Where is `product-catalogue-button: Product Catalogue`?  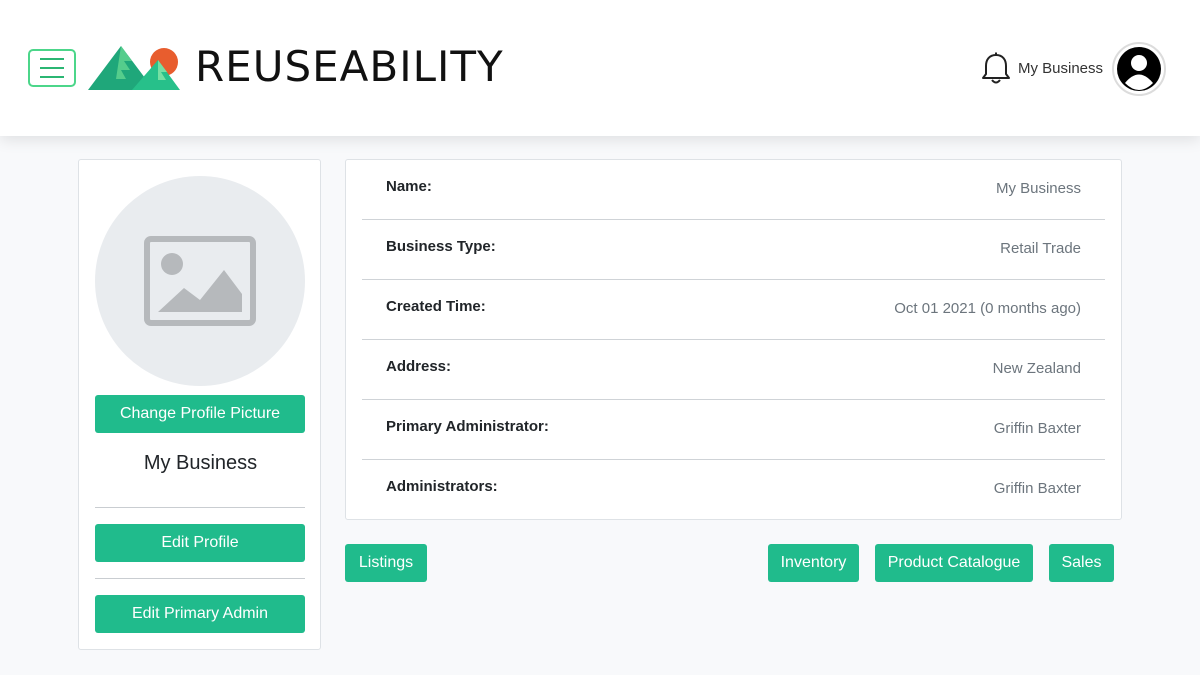
product-catalogue-button: Product Catalogue is located at coordinates (954, 563).